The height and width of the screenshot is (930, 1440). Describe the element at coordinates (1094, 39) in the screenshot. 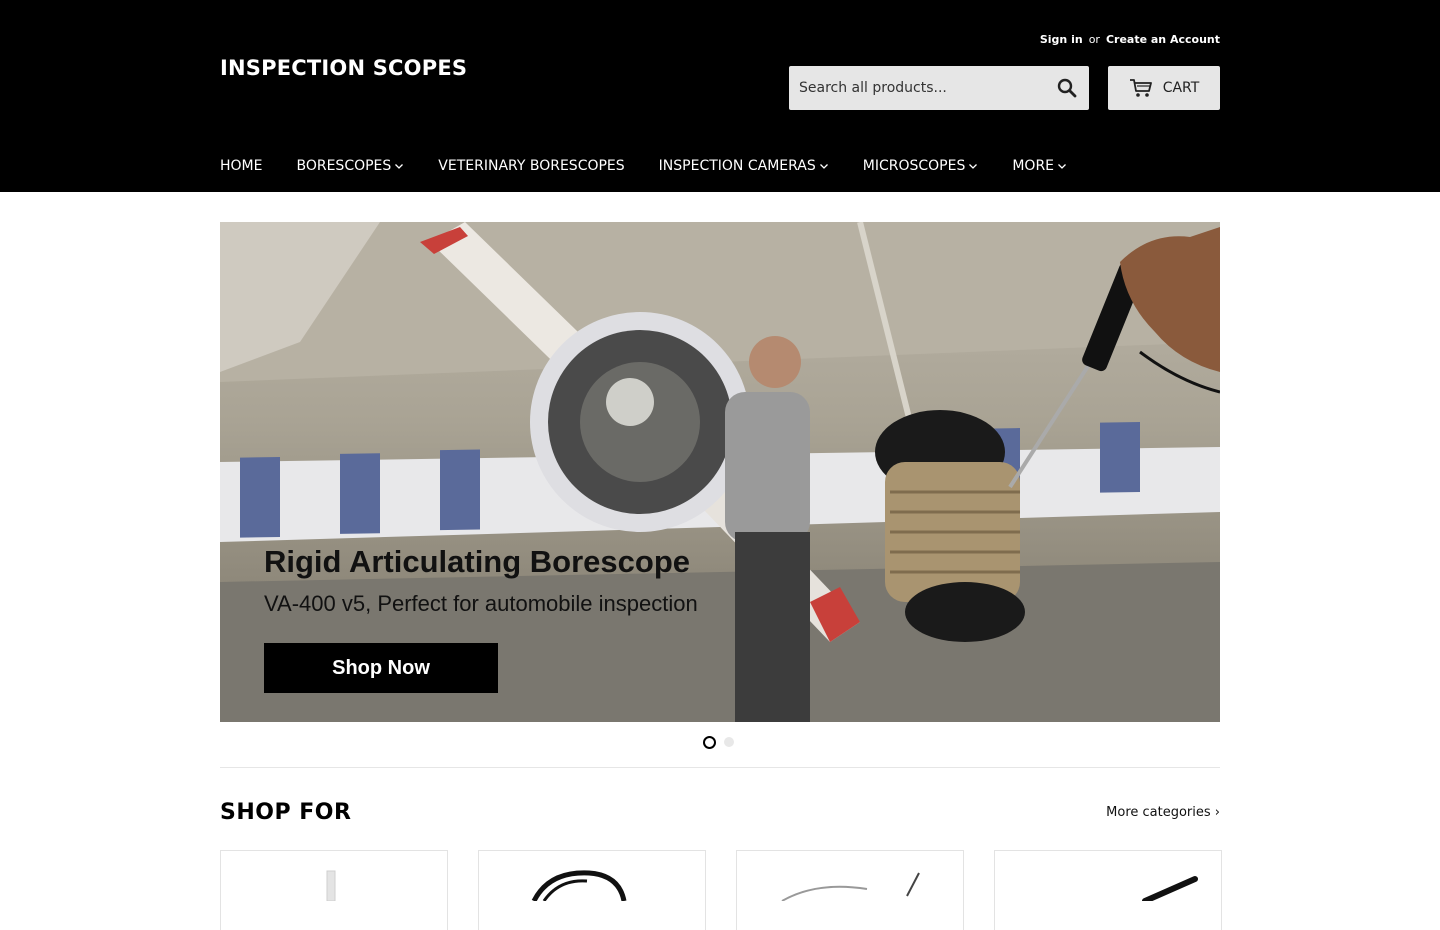

I see `or-text: or` at that location.